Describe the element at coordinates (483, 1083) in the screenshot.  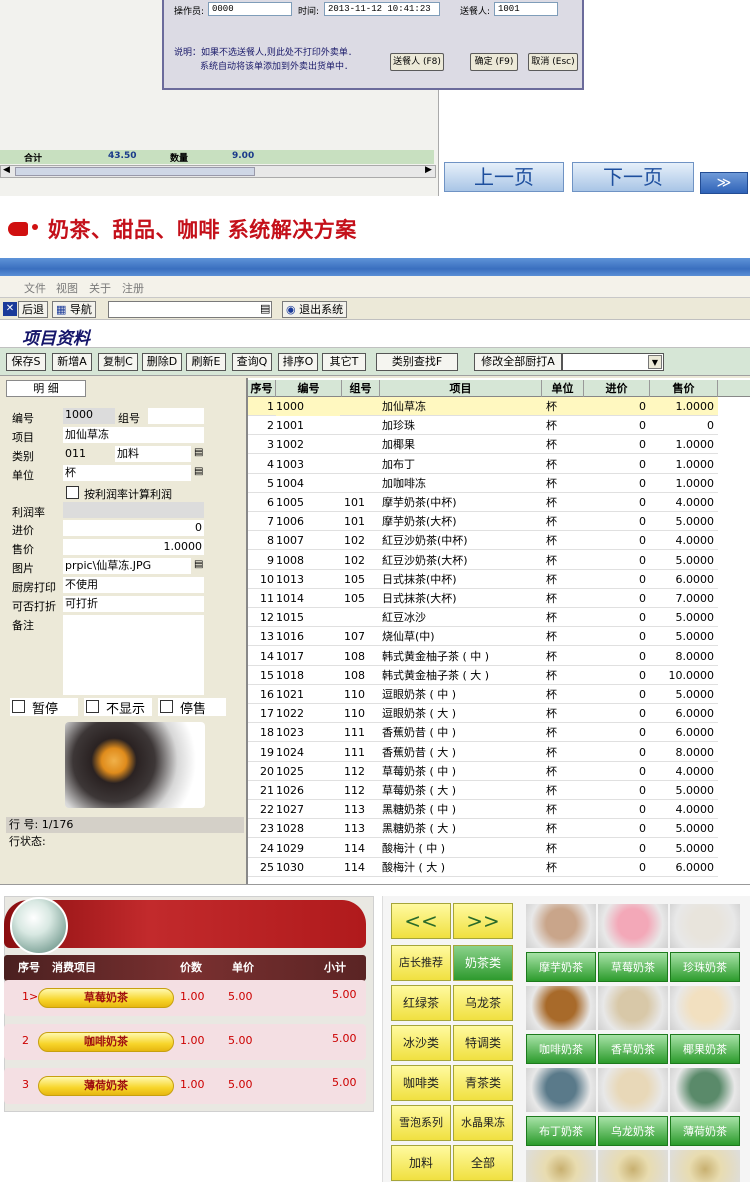
I see `category-button: 青茶类` at that location.